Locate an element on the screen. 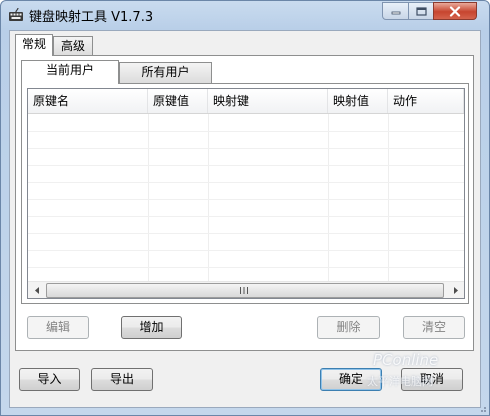  arrow-left-icon is located at coordinates (36, 290).